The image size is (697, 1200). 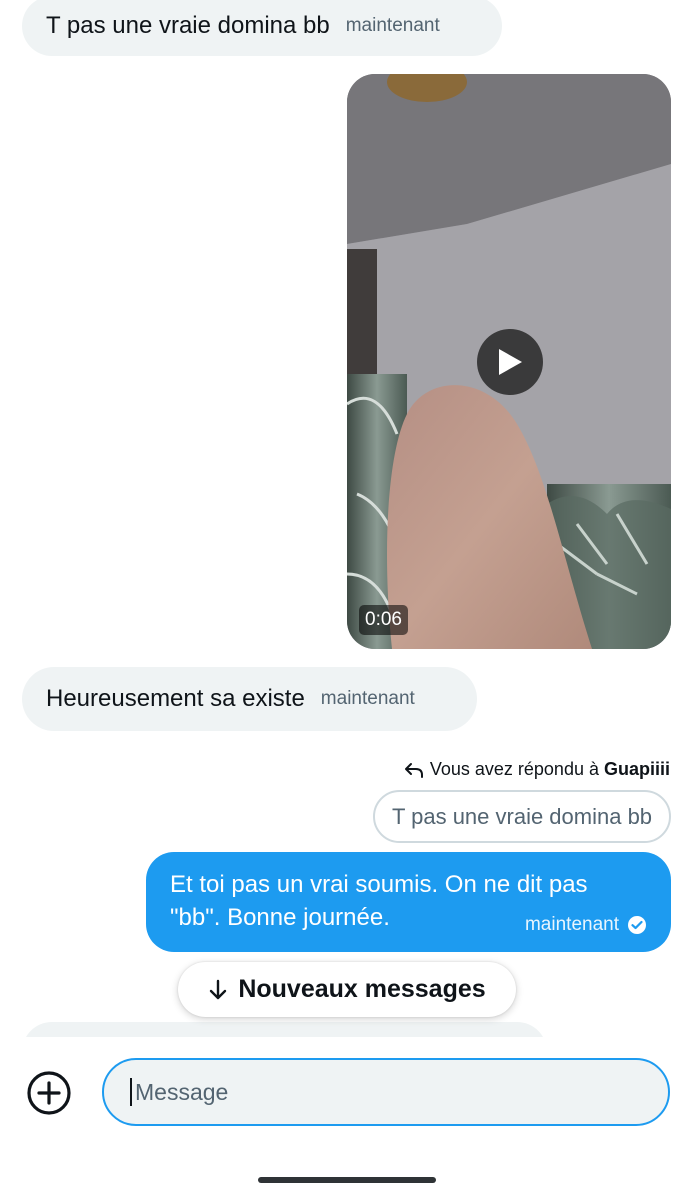 What do you see at coordinates (383, 620) in the screenshot?
I see `video-duration: 0:06` at bounding box center [383, 620].